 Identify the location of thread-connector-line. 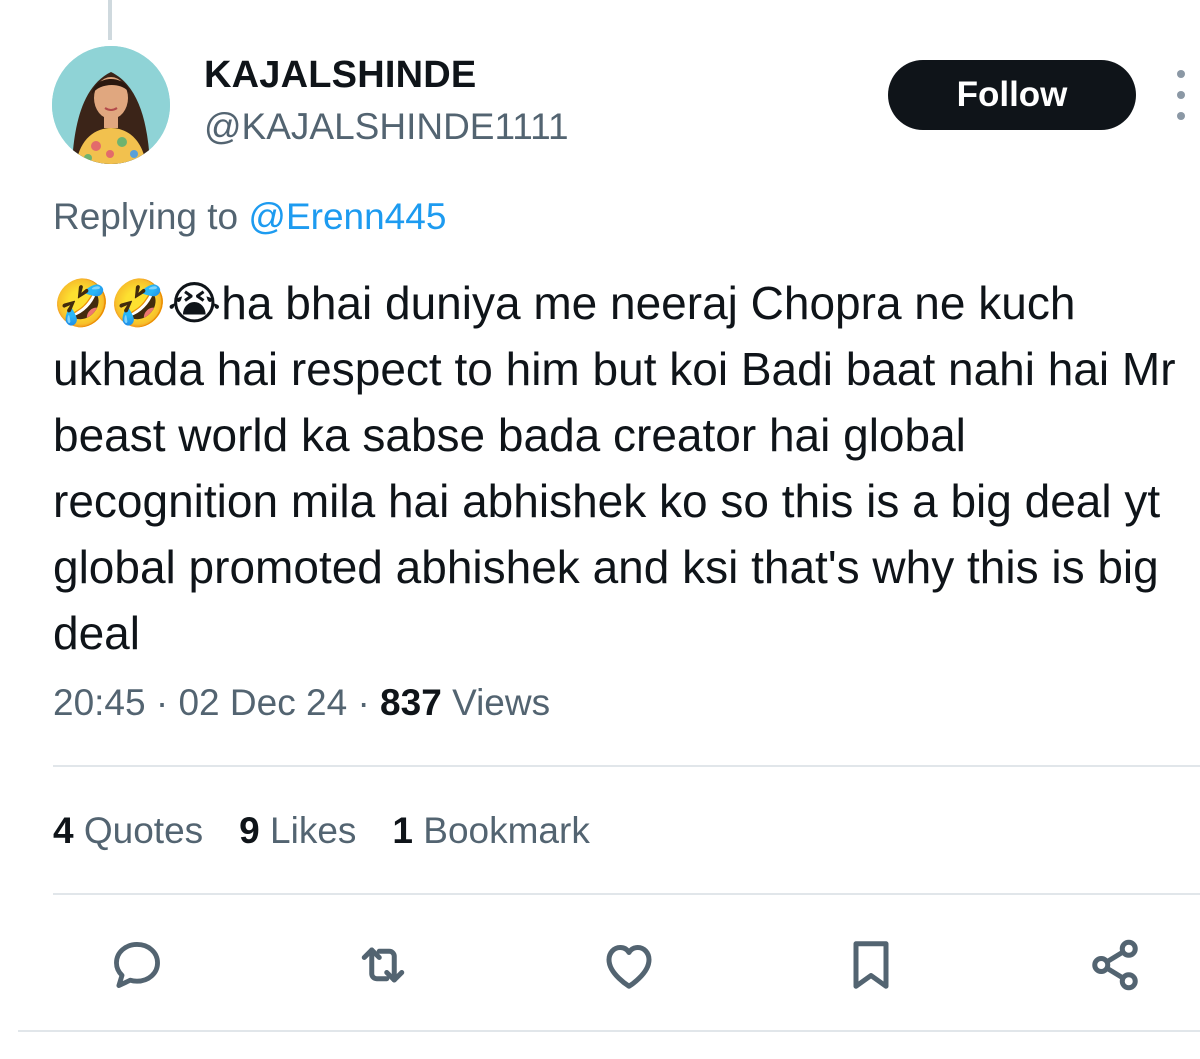
(110, 20).